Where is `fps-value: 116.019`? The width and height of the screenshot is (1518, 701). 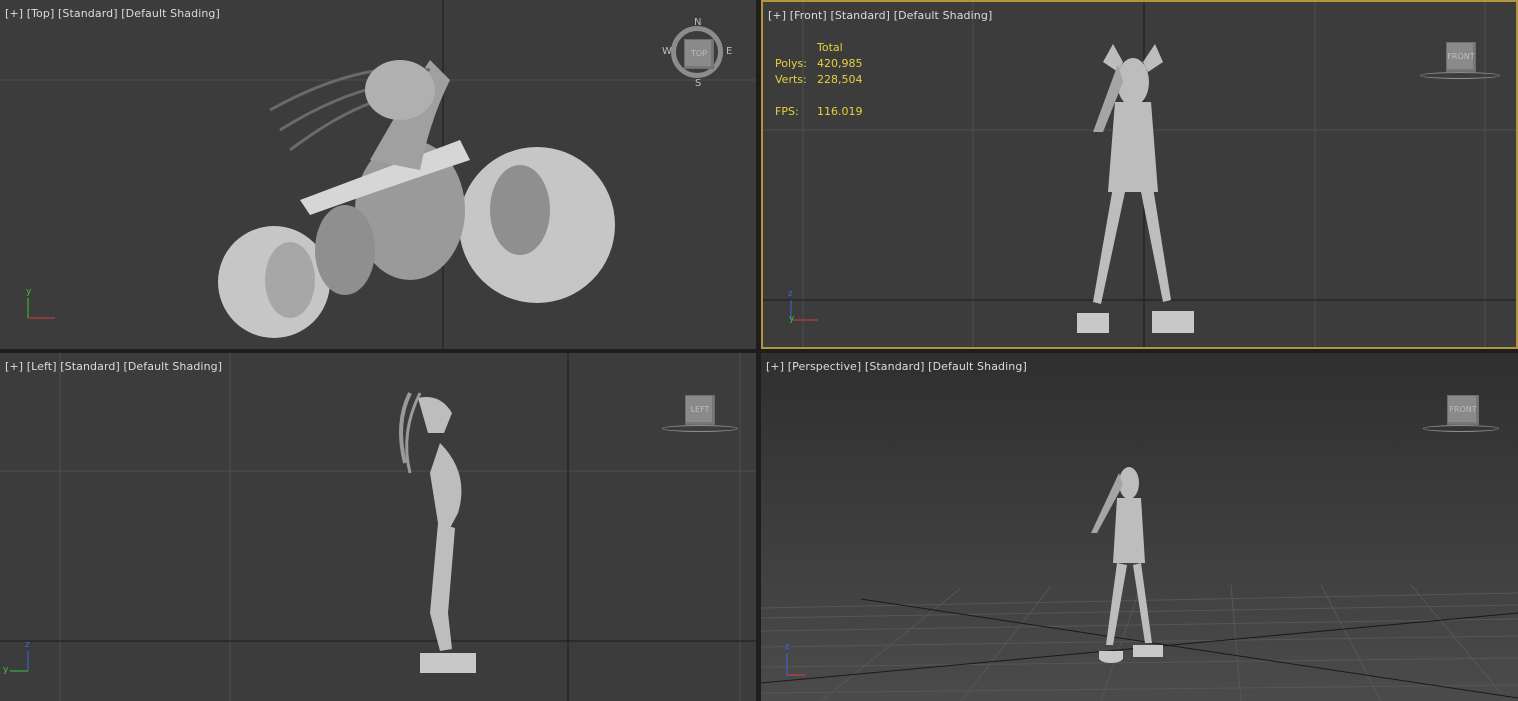 fps-value: 116.019 is located at coordinates (840, 111).